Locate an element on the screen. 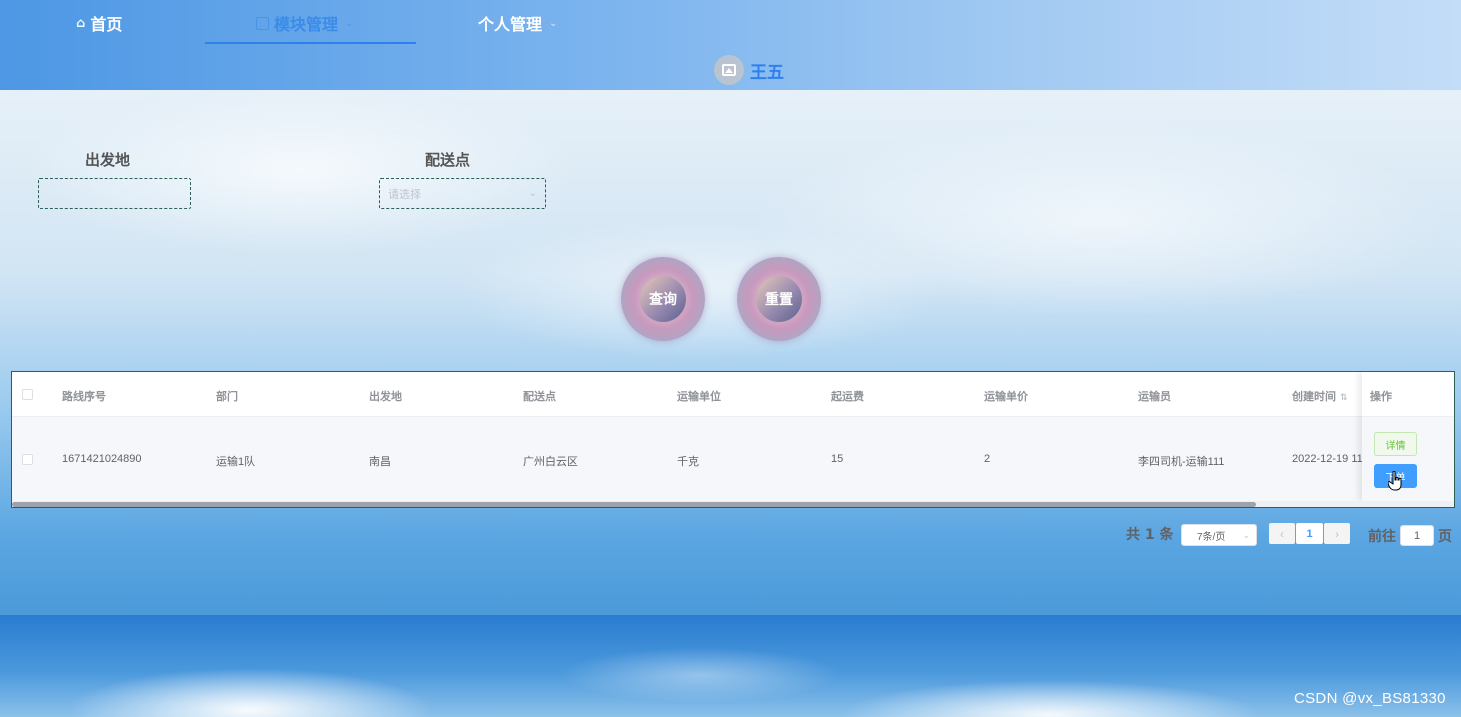 Image resolution: width=1461 pixels, height=717 pixels. header-base-fee: 起运费 is located at coordinates (847, 397).